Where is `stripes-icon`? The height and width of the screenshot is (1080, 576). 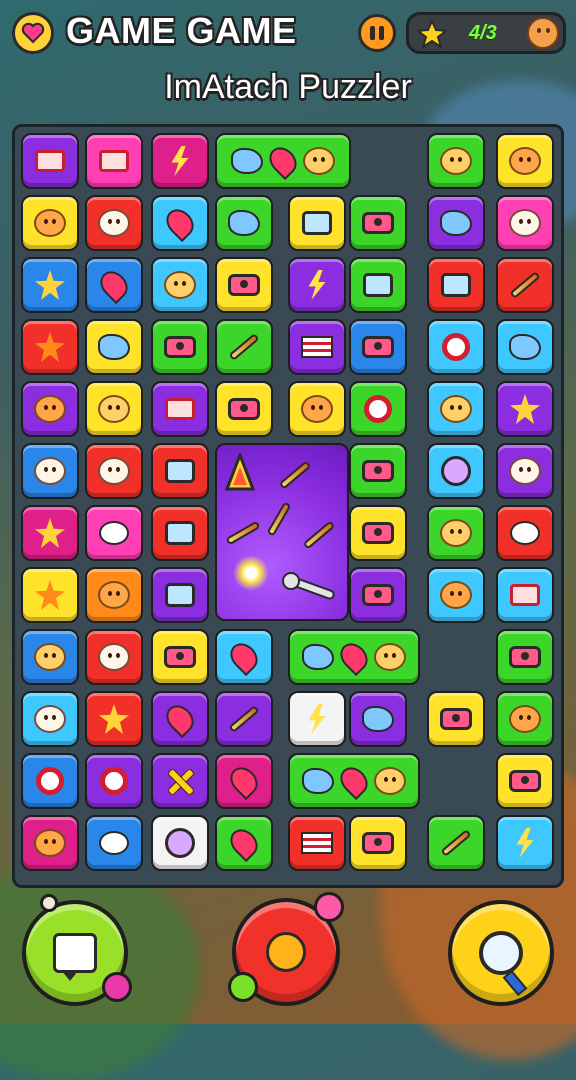 stripes-icon is located at coordinates (317, 347).